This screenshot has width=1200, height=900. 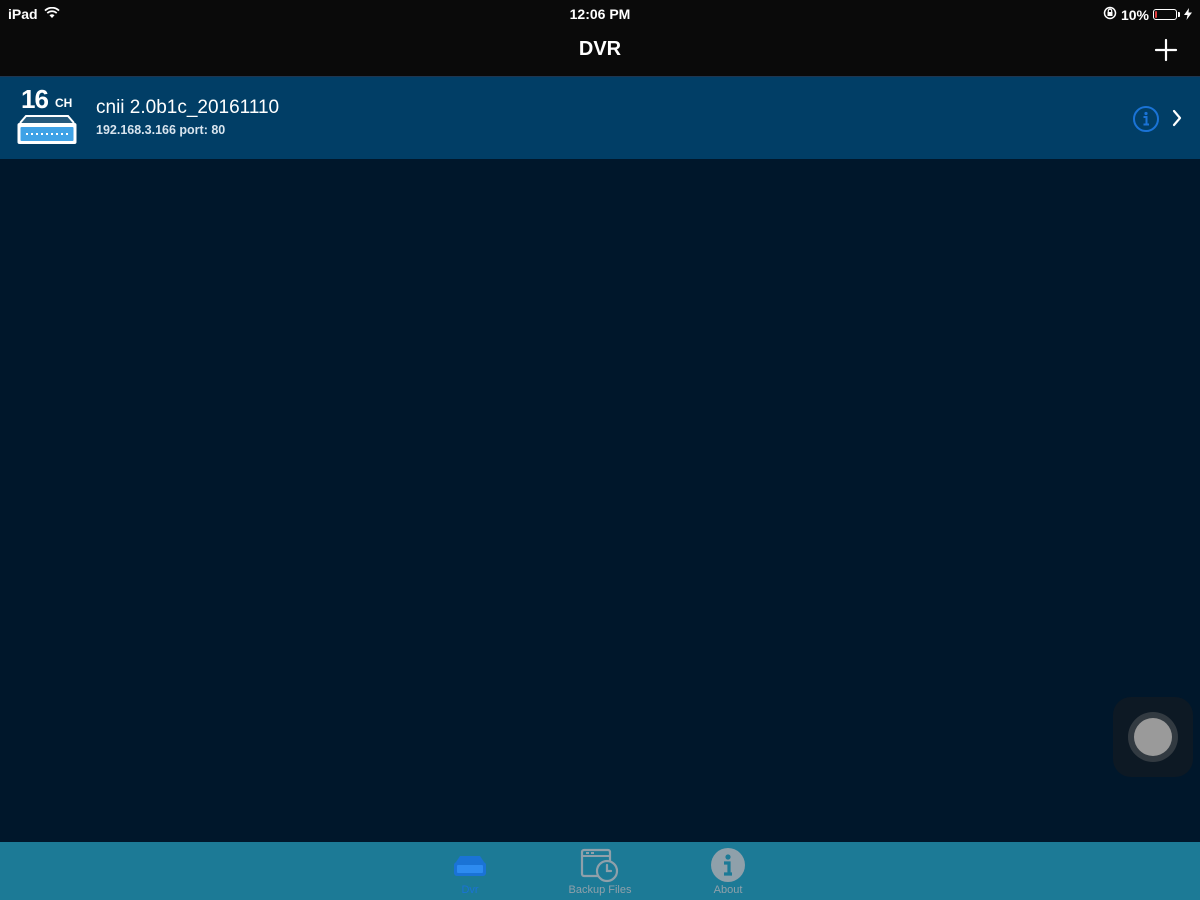 I want to click on charging-icon, so click(x=1188, y=15).